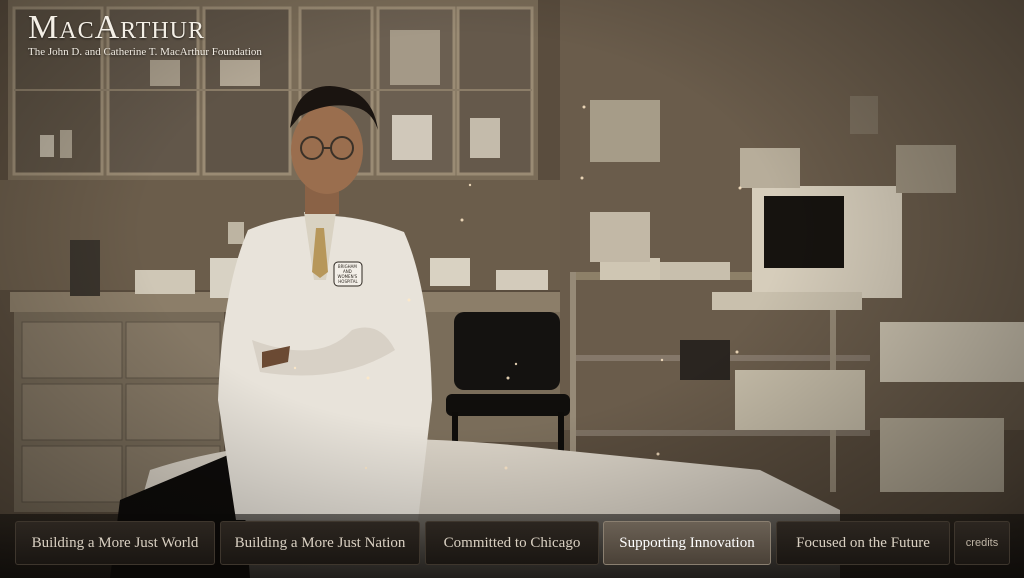 The image size is (1024, 578). What do you see at coordinates (320, 543) in the screenshot?
I see `nav-building-more-just-nation: Building a More Just Nation` at bounding box center [320, 543].